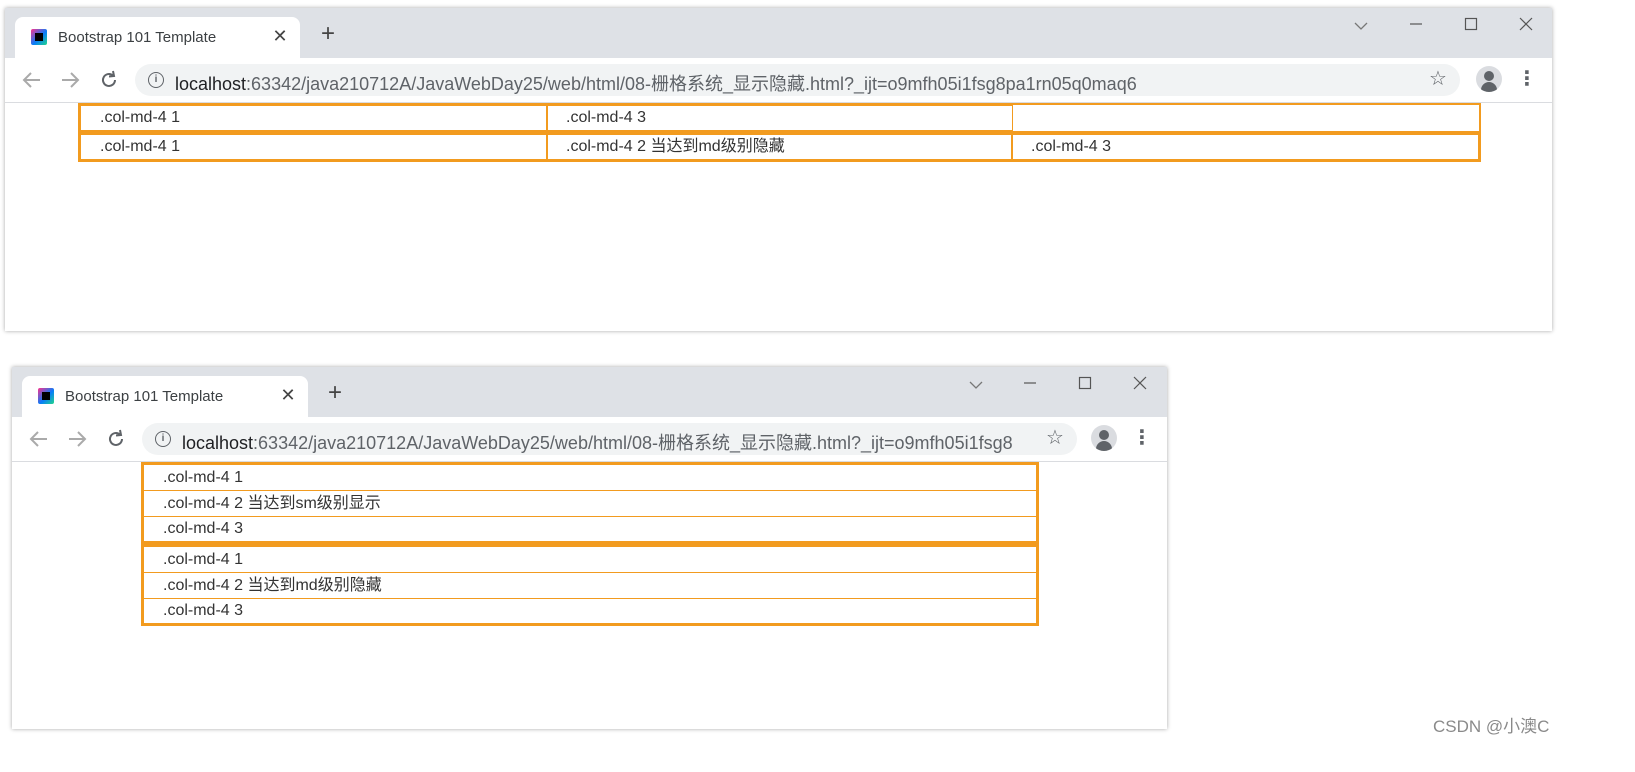 This screenshot has width=1635, height=772. What do you see at coordinates (1245, 118) in the screenshot?
I see `grid-col-empty` at bounding box center [1245, 118].